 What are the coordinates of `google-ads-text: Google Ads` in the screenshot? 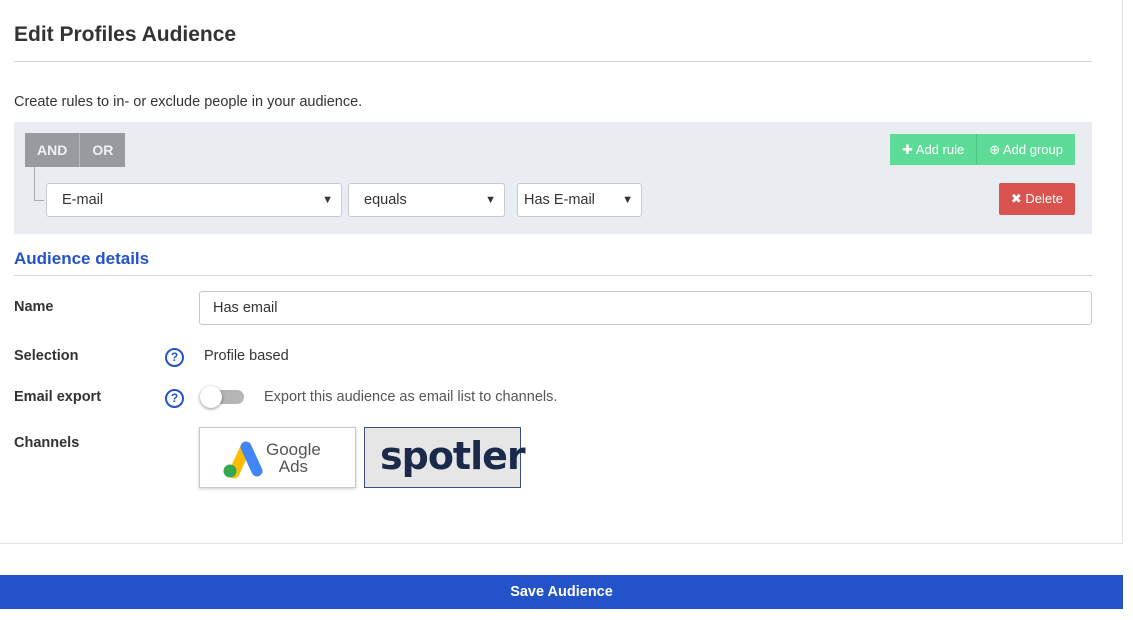 It's located at (293, 458).